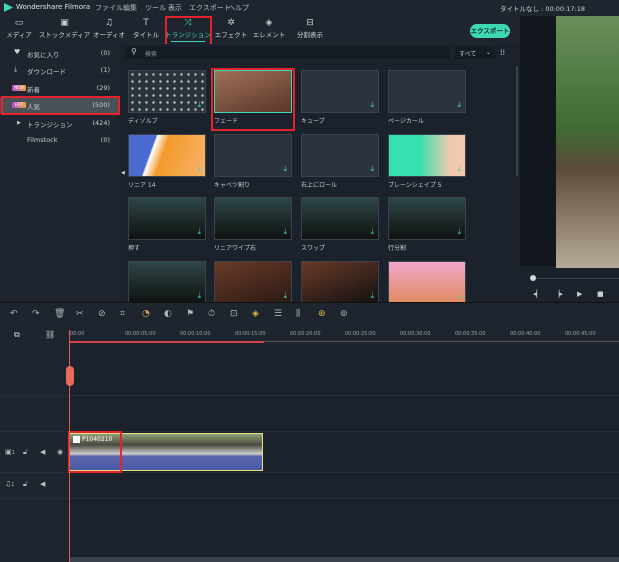 The height and width of the screenshot is (562, 619). I want to click on menu-tools: ツール, so click(155, 8).